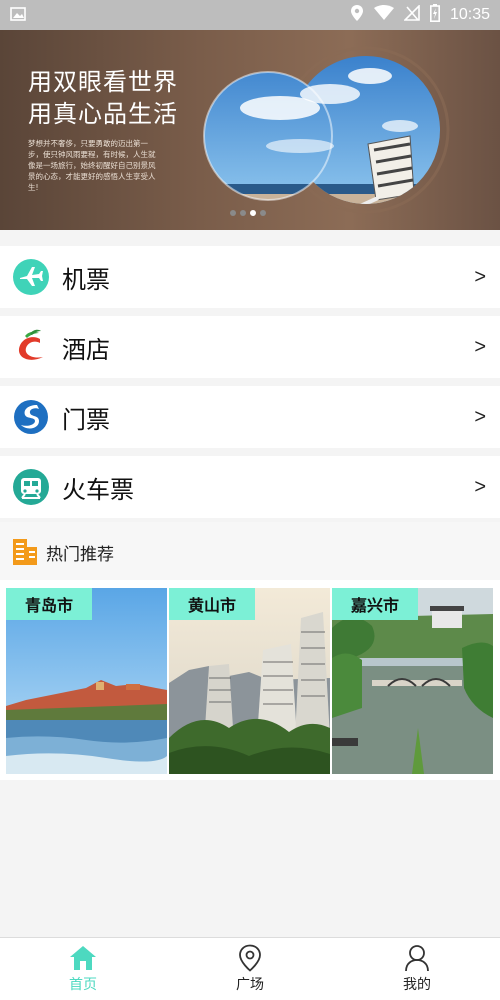 The height and width of the screenshot is (1000, 500). What do you see at coordinates (411, 14) in the screenshot?
I see `no-signal-icon` at bounding box center [411, 14].